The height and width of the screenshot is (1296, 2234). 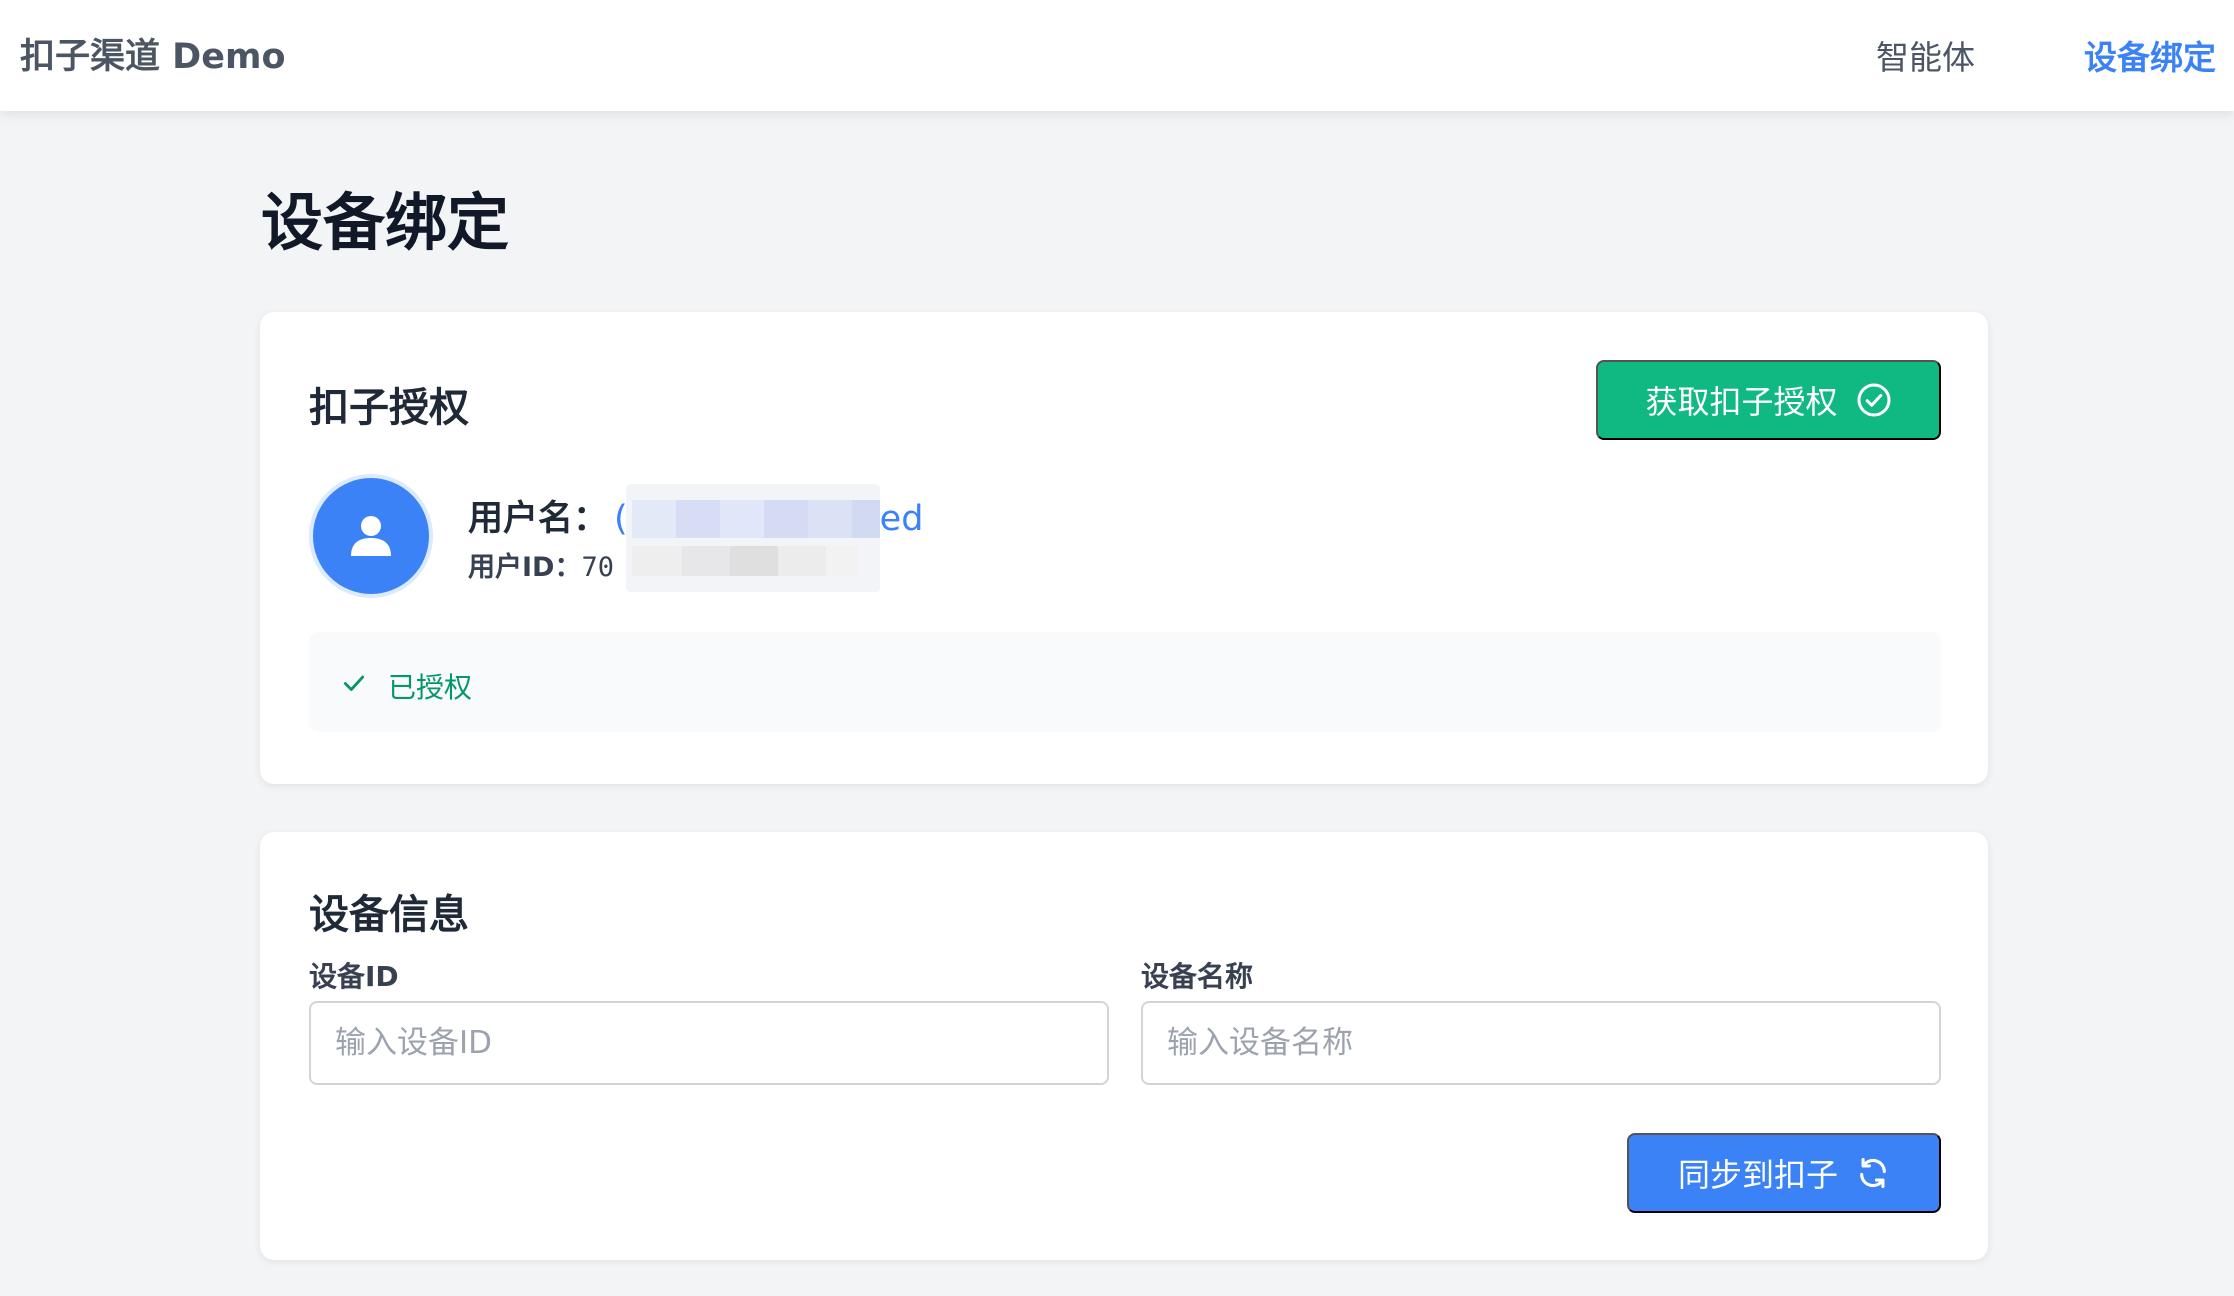 I want to click on user-id-row: 用户ID： 70, so click(x=541, y=564).